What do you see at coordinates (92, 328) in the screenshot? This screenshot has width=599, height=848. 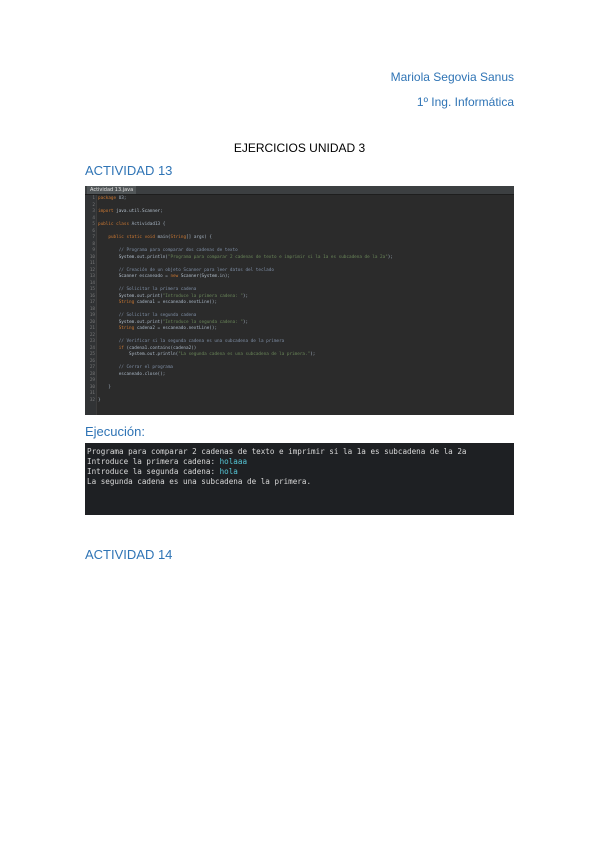 I see `line-number: 21` at bounding box center [92, 328].